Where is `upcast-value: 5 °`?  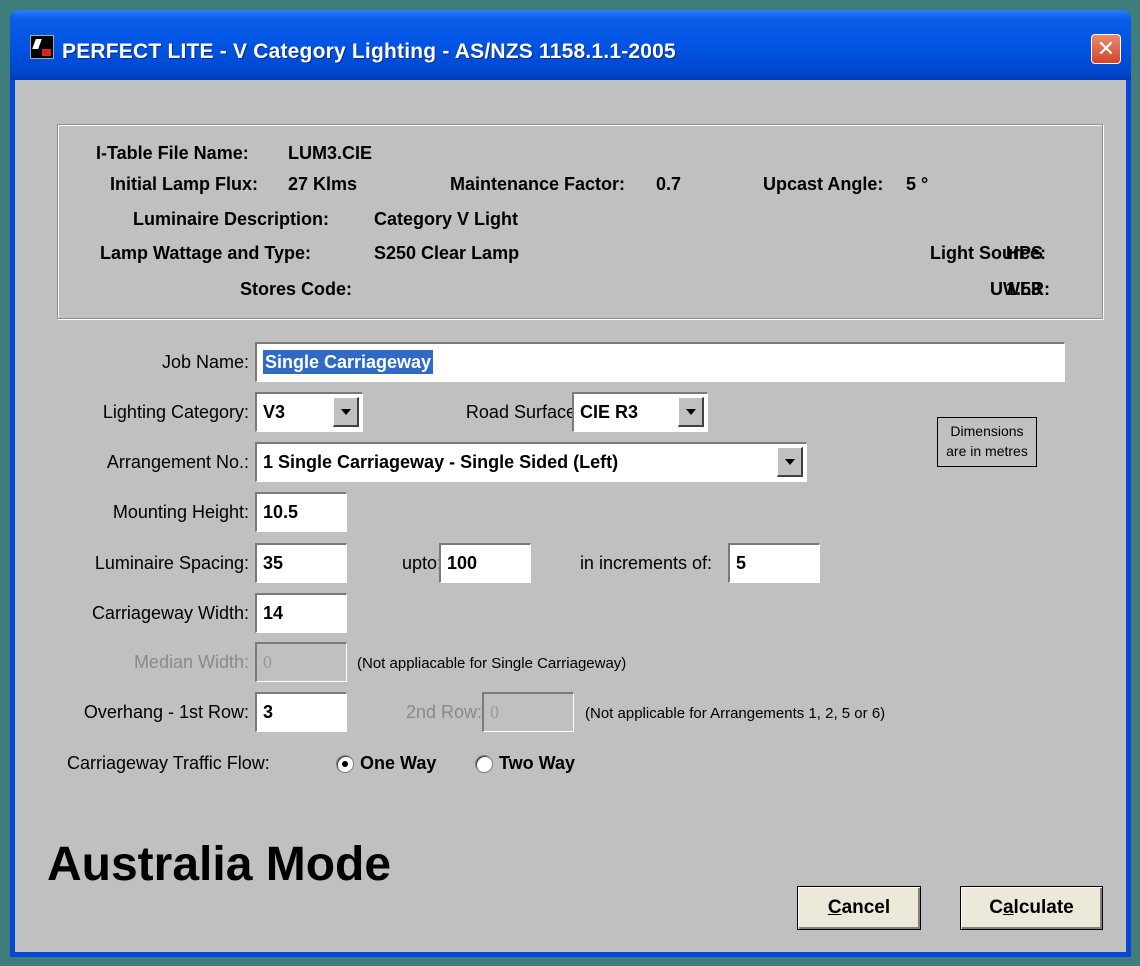 upcast-value: 5 ° is located at coordinates (917, 184).